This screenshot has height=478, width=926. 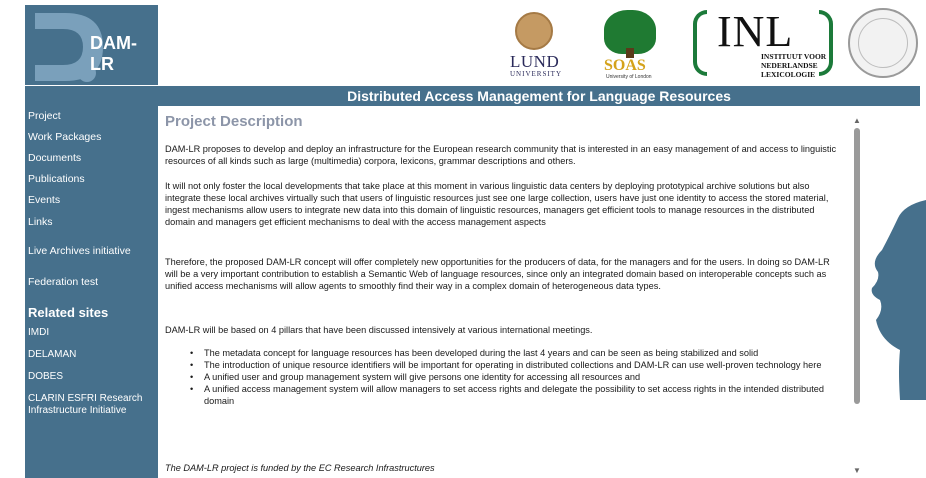 I want to click on bracket-right-icon, so click(x=826, y=43).